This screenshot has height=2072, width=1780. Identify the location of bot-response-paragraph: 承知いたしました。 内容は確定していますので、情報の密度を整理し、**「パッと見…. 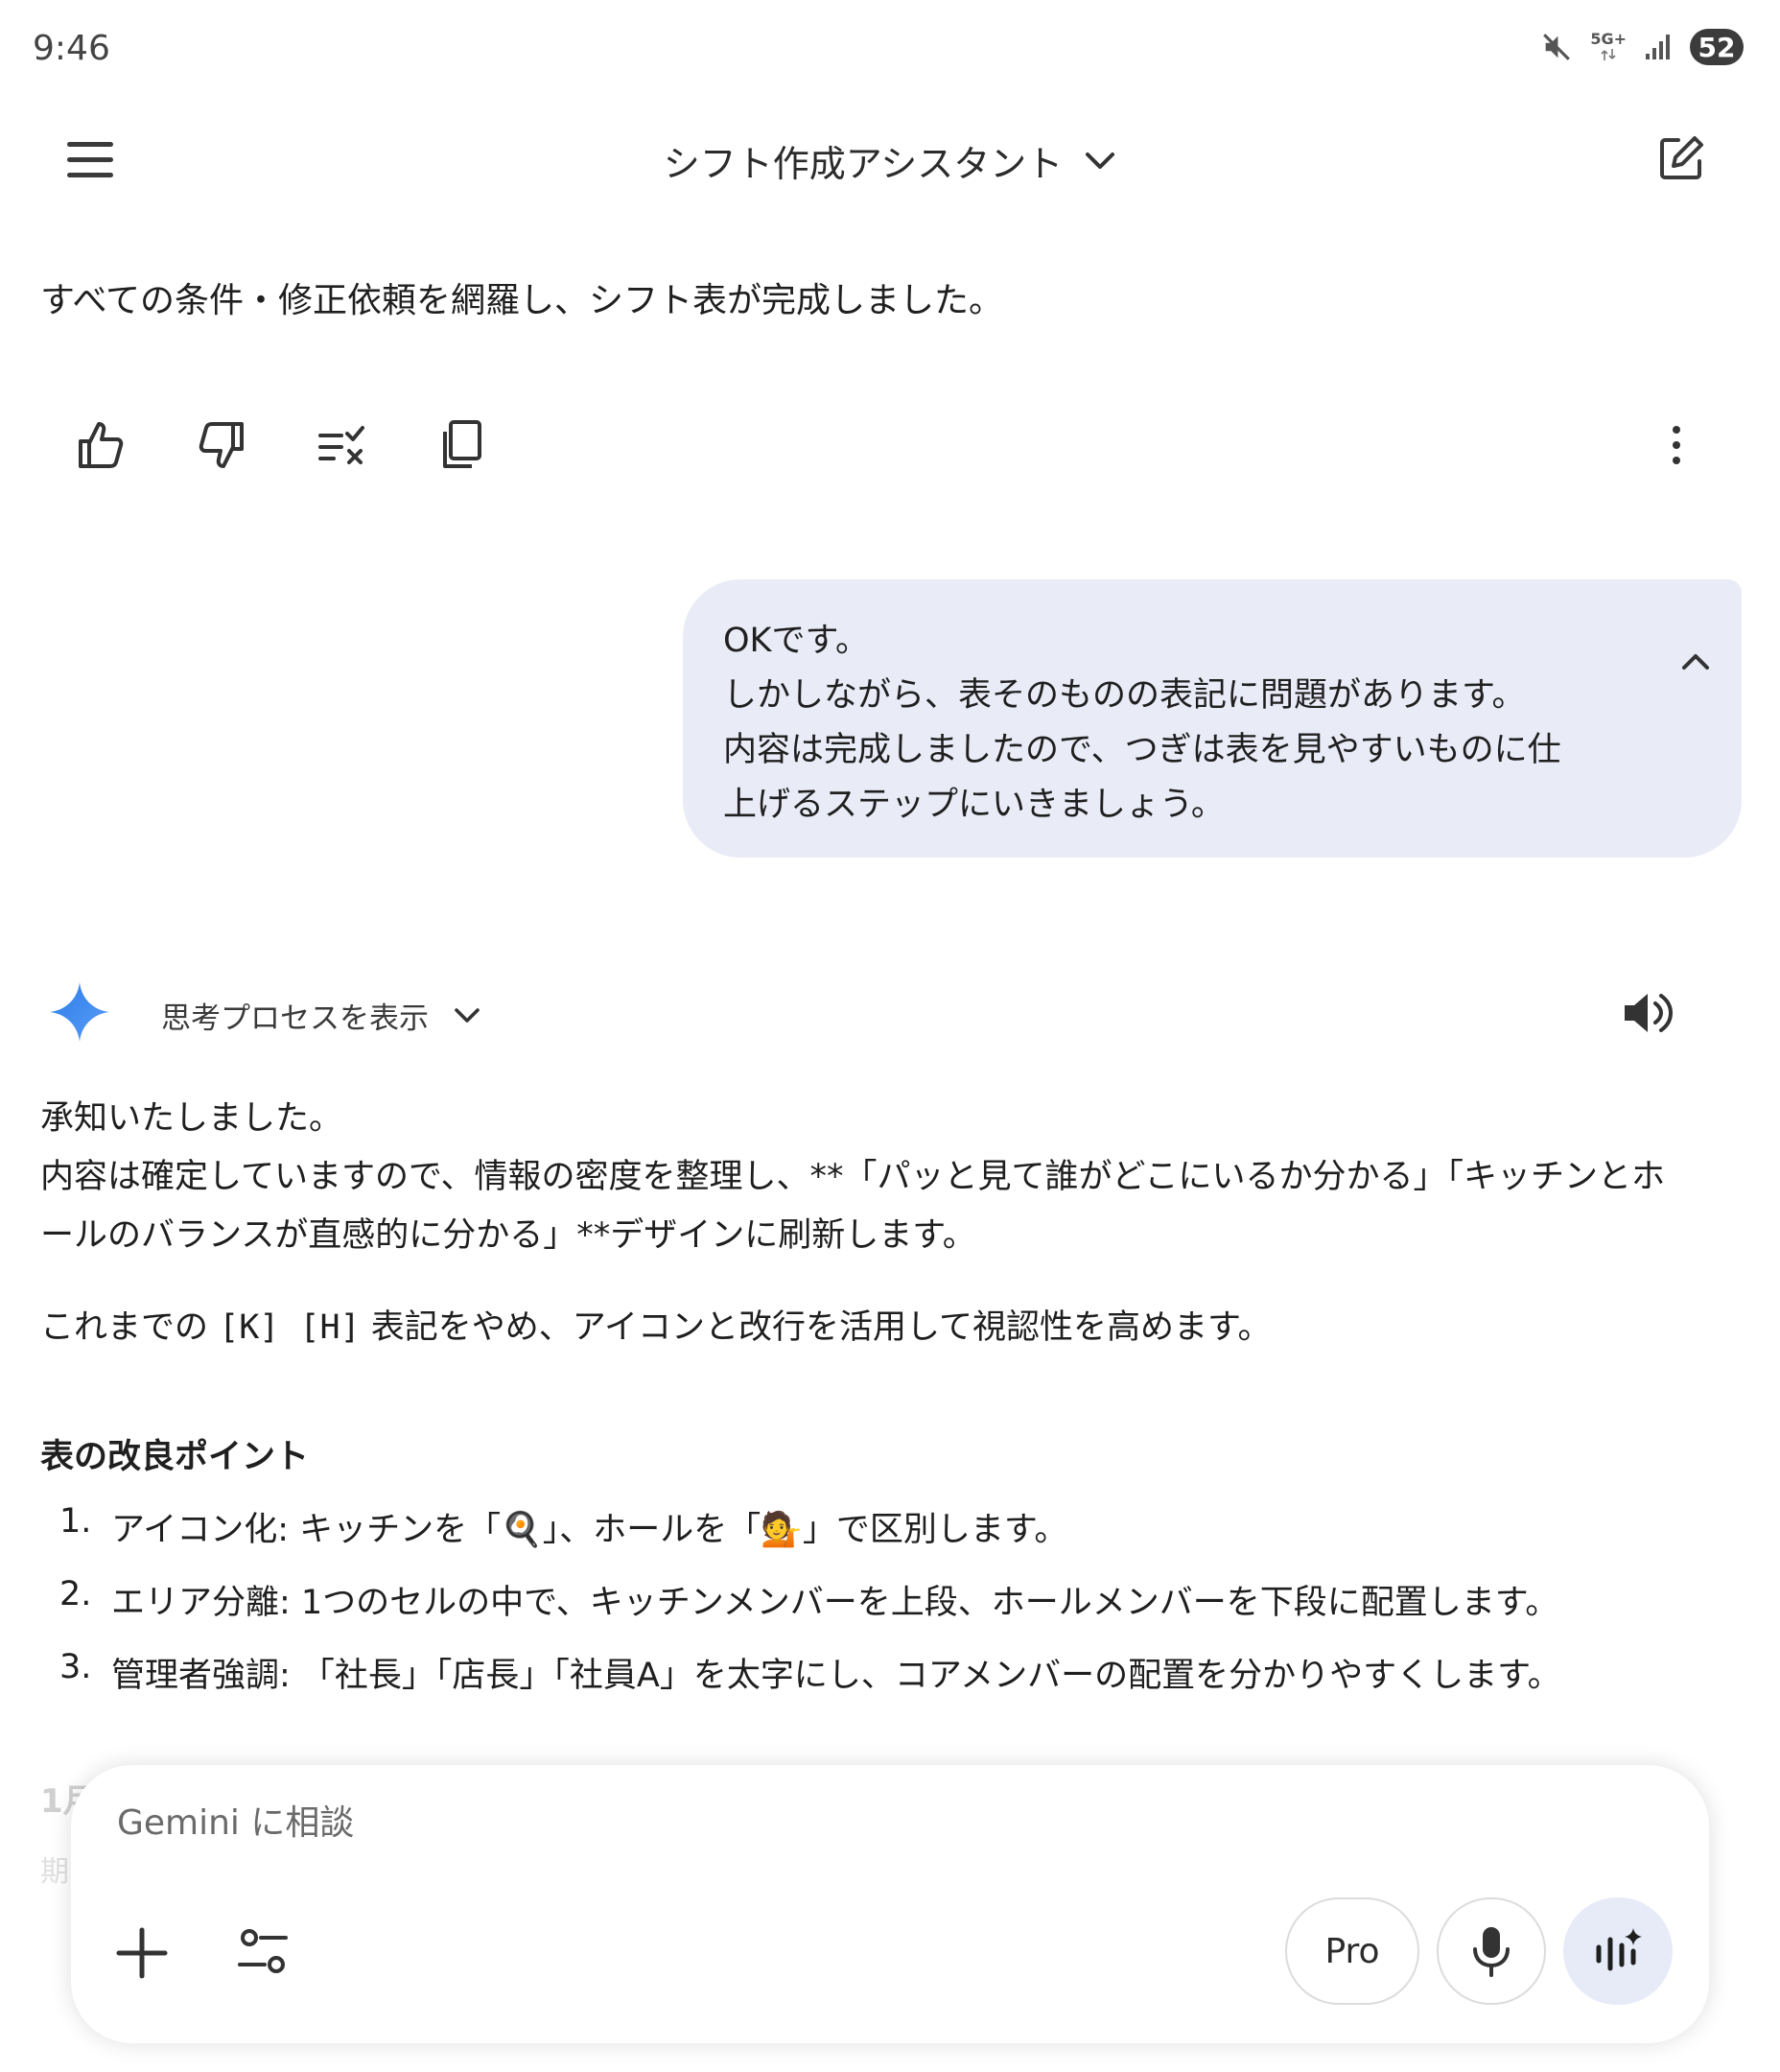
(893, 1177).